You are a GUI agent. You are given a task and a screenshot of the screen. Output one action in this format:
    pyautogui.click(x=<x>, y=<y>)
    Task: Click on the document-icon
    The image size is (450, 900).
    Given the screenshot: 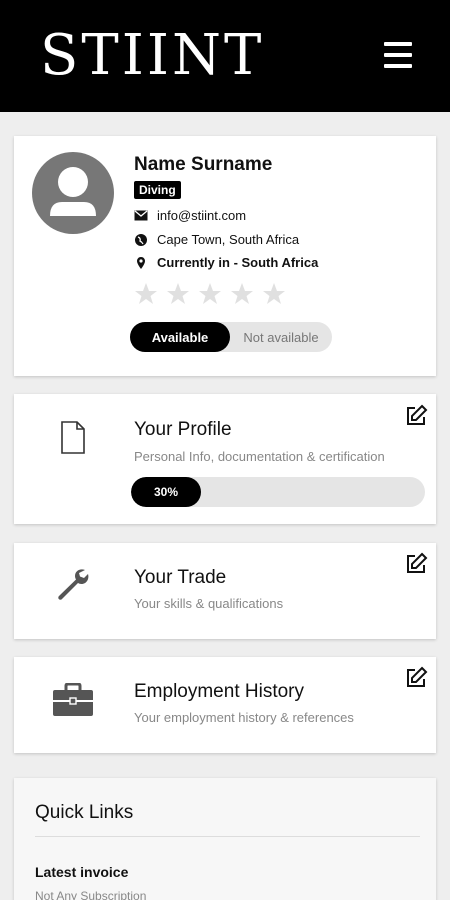 What is the action you would take?
    pyautogui.click(x=73, y=437)
    